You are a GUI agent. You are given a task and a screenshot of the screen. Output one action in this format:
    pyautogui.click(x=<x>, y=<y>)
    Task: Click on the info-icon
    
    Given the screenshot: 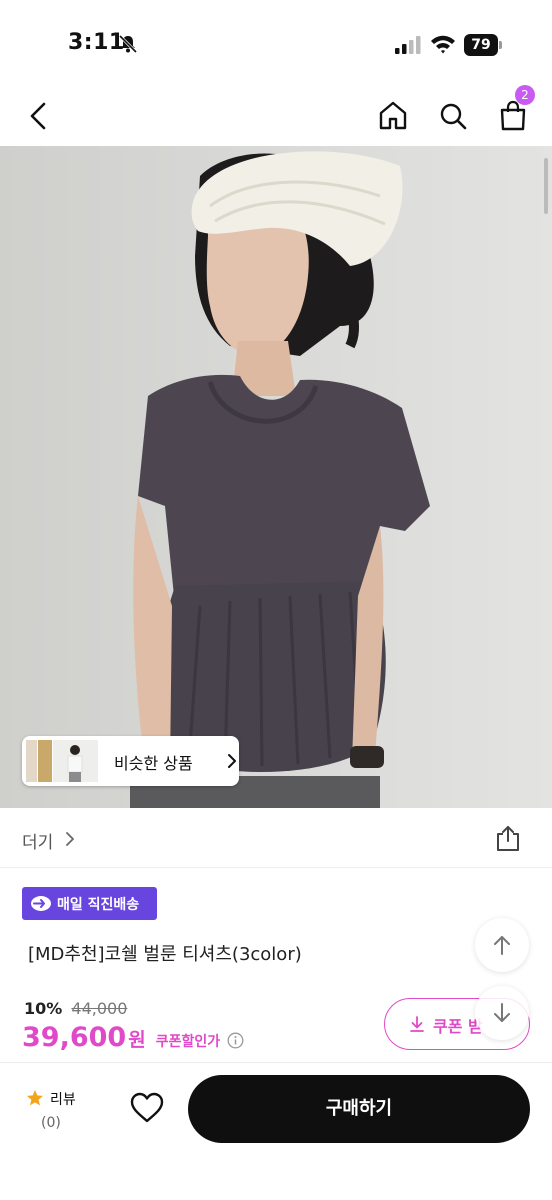 What is the action you would take?
    pyautogui.click(x=235, y=1040)
    